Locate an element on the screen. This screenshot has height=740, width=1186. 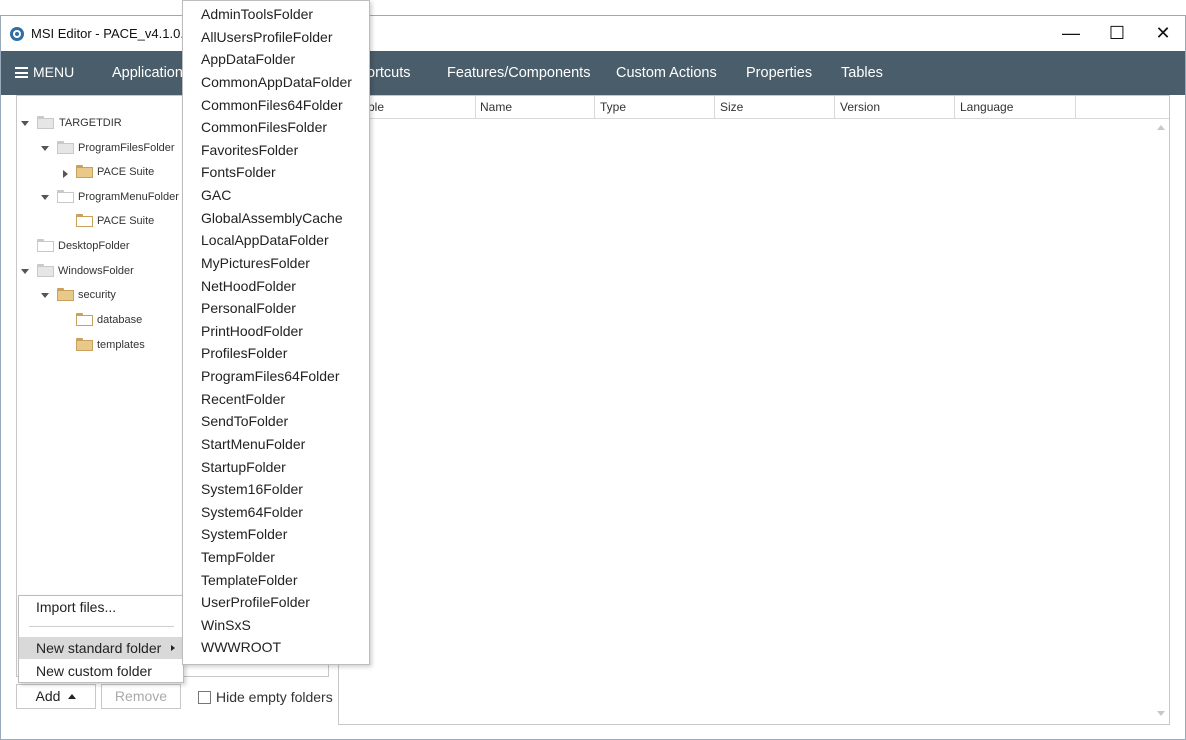
hide-empty-folders-checkbox: Hide empty folders is located at coordinates (265, 697).